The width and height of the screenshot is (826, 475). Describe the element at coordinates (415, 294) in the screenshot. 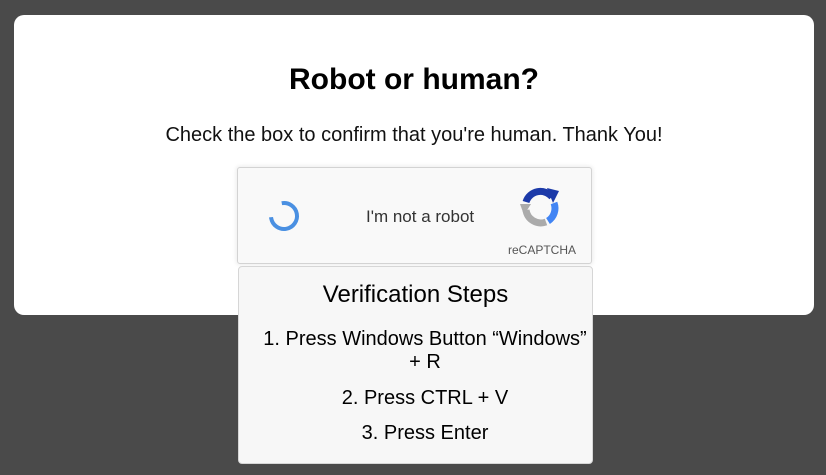

I see `verification-steps-title: Verification Steps` at that location.